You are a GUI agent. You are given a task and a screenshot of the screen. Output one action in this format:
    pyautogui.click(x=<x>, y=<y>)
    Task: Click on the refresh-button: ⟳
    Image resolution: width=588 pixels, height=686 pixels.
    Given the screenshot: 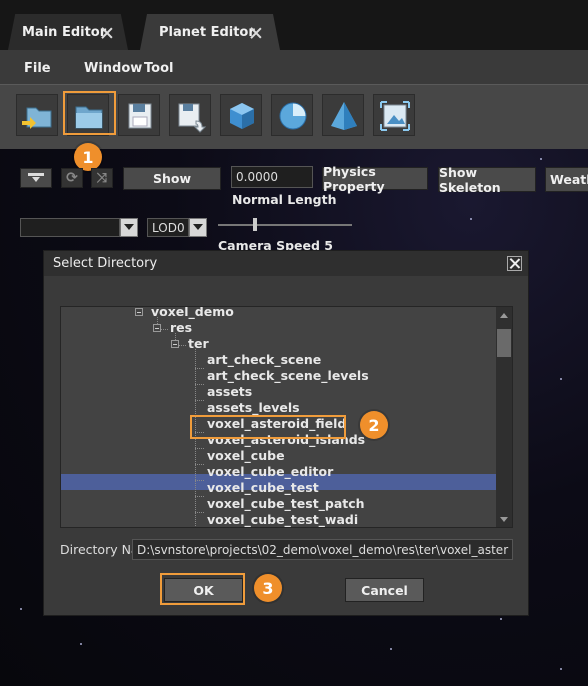 What is the action you would take?
    pyautogui.click(x=72, y=178)
    